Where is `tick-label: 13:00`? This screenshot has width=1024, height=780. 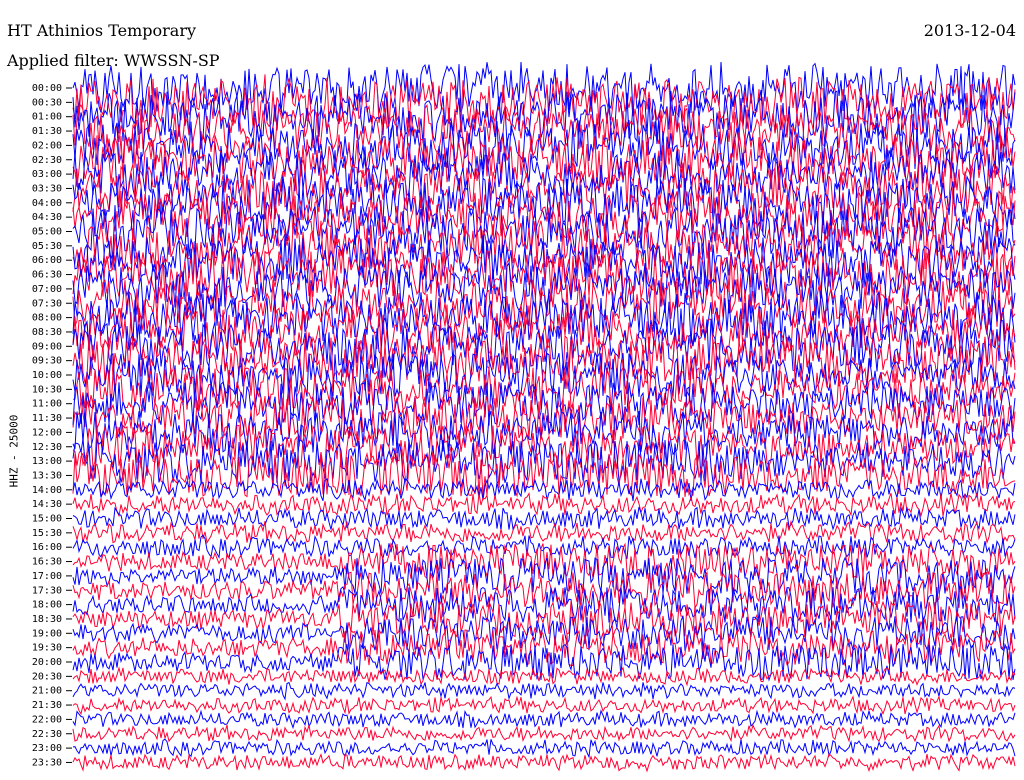
tick-label: 13:00 is located at coordinates (47, 461).